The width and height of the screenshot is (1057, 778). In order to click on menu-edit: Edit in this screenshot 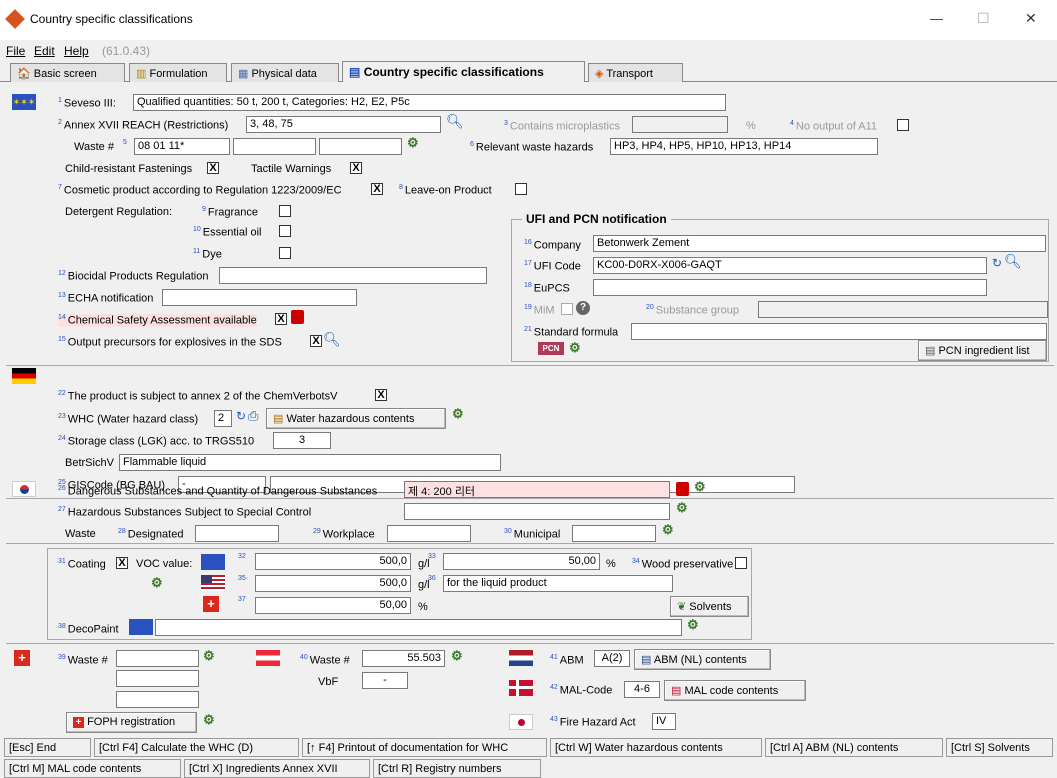, I will do `click(44, 51)`.